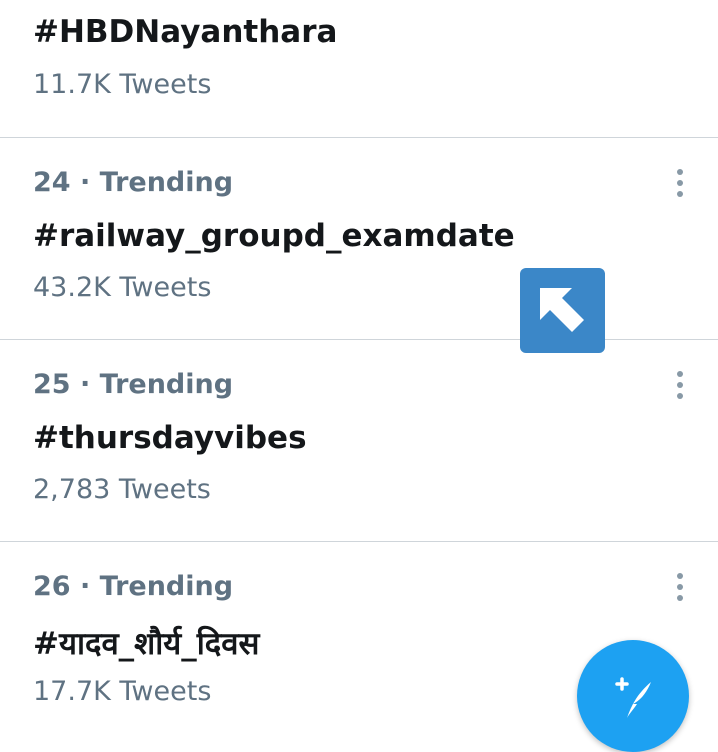 Image resolution: width=718 pixels, height=752 pixels. What do you see at coordinates (274, 236) in the screenshot?
I see `trend-title: #railway_groupd_examdate` at bounding box center [274, 236].